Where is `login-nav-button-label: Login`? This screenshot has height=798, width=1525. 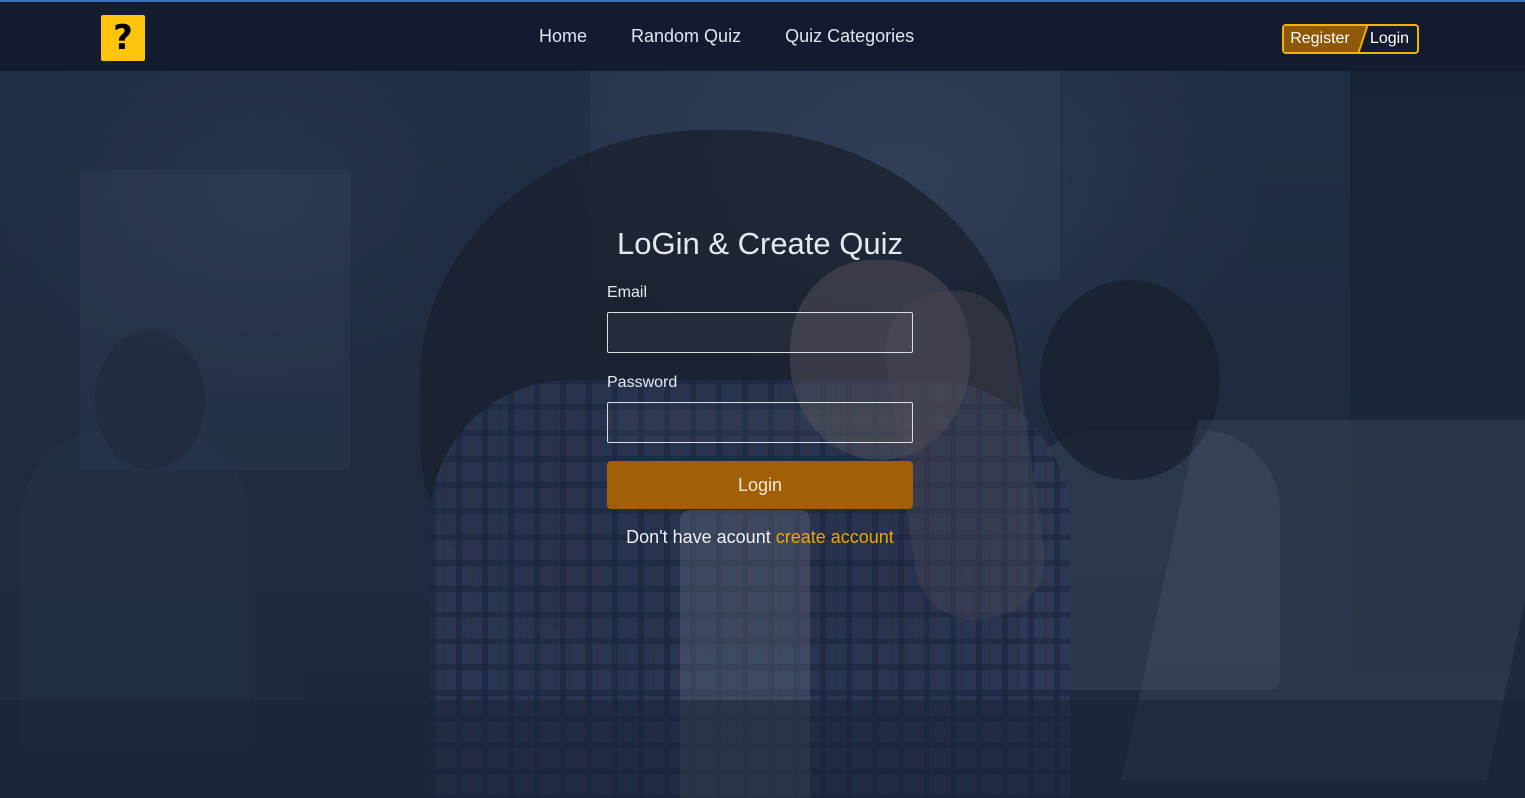 login-nav-button-label: Login is located at coordinates (1389, 38).